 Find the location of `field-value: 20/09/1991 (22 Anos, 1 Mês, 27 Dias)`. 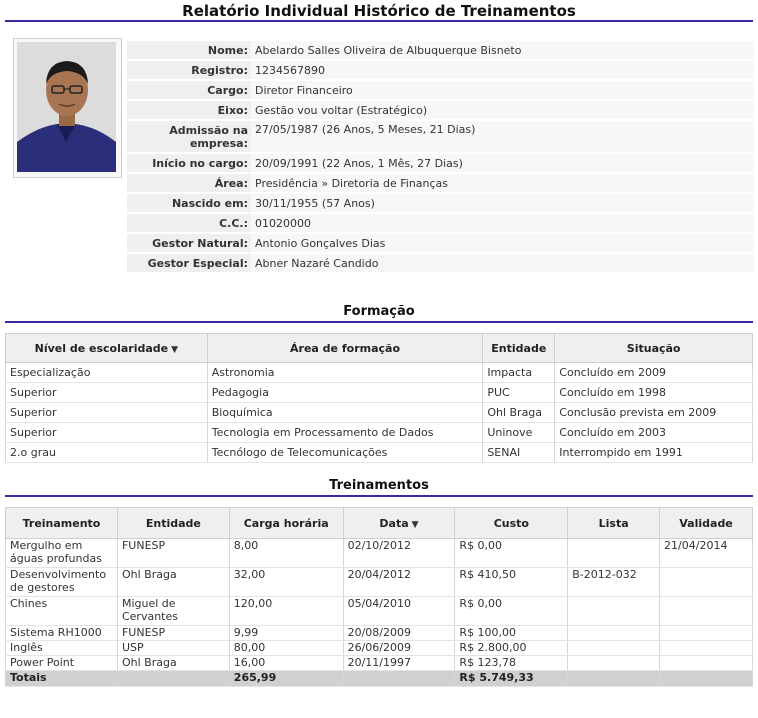

field-value: 20/09/1991 (22 Anos, 1 Mês, 27 Dias) is located at coordinates (502, 163).